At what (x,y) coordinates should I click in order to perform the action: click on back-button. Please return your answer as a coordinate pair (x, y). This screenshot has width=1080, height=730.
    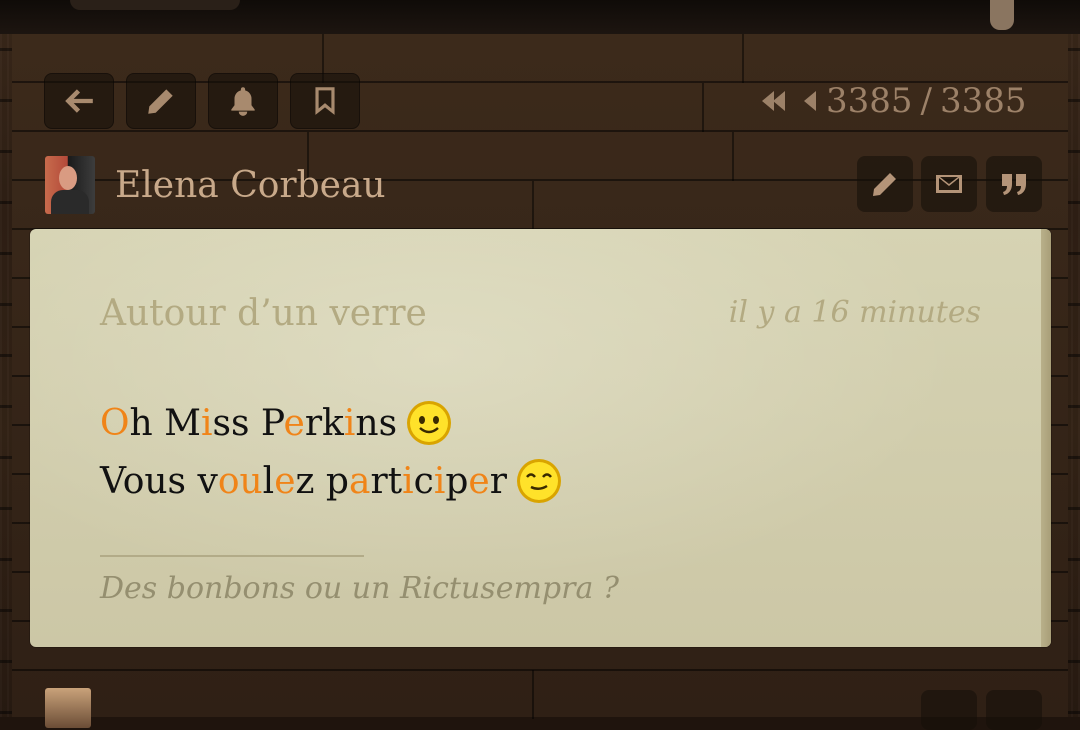
    Looking at the image, I should click on (79, 101).